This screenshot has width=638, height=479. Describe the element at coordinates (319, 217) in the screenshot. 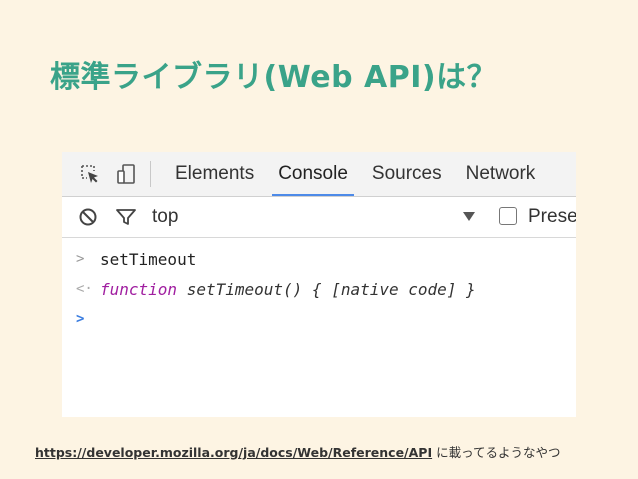

I see `console-filterbar: top Prese` at that location.